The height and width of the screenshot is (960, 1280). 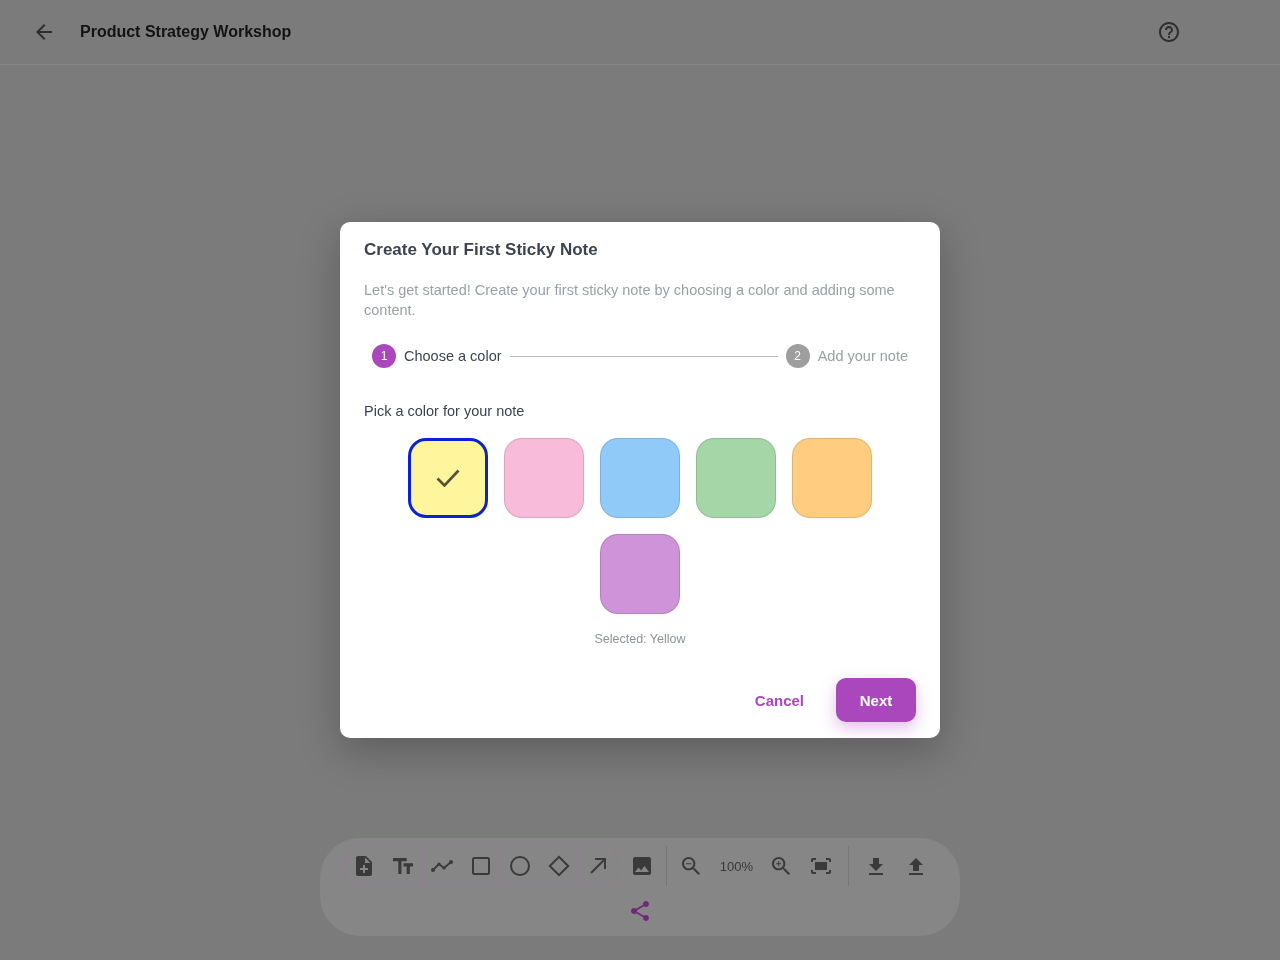 I want to click on share-icon, so click(x=640, y=911).